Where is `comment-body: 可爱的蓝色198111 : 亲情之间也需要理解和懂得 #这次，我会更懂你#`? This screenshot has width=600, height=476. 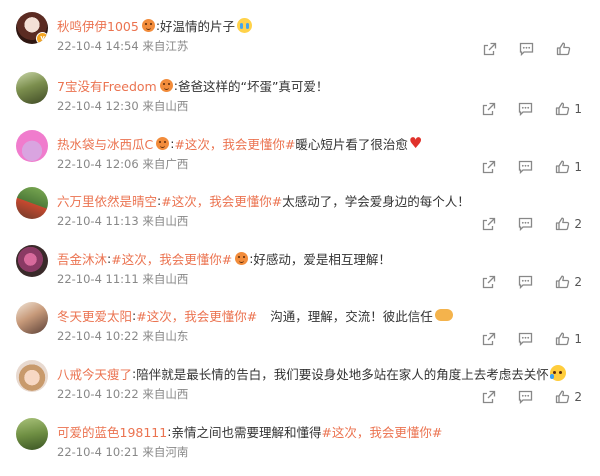
comment-body: 可爱的蓝色198111 : 亲情之间也需要理解和懂得 #这次，我会更懂你# is located at coordinates (249, 431).